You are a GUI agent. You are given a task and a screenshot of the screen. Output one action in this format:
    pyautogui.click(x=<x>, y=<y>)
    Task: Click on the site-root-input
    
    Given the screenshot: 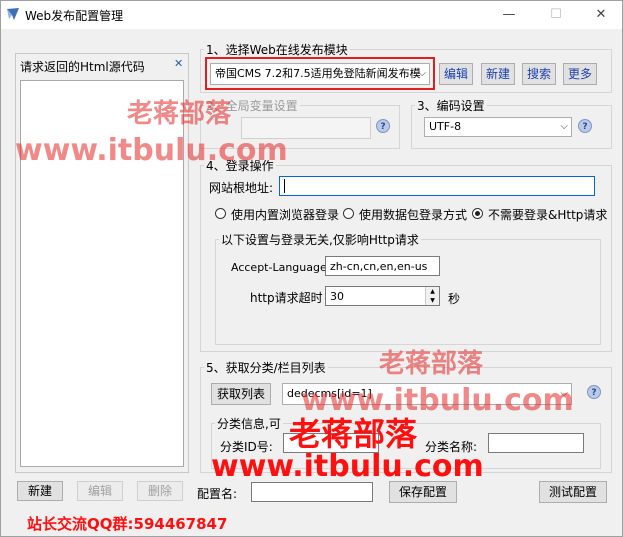 What is the action you would take?
    pyautogui.click(x=437, y=186)
    